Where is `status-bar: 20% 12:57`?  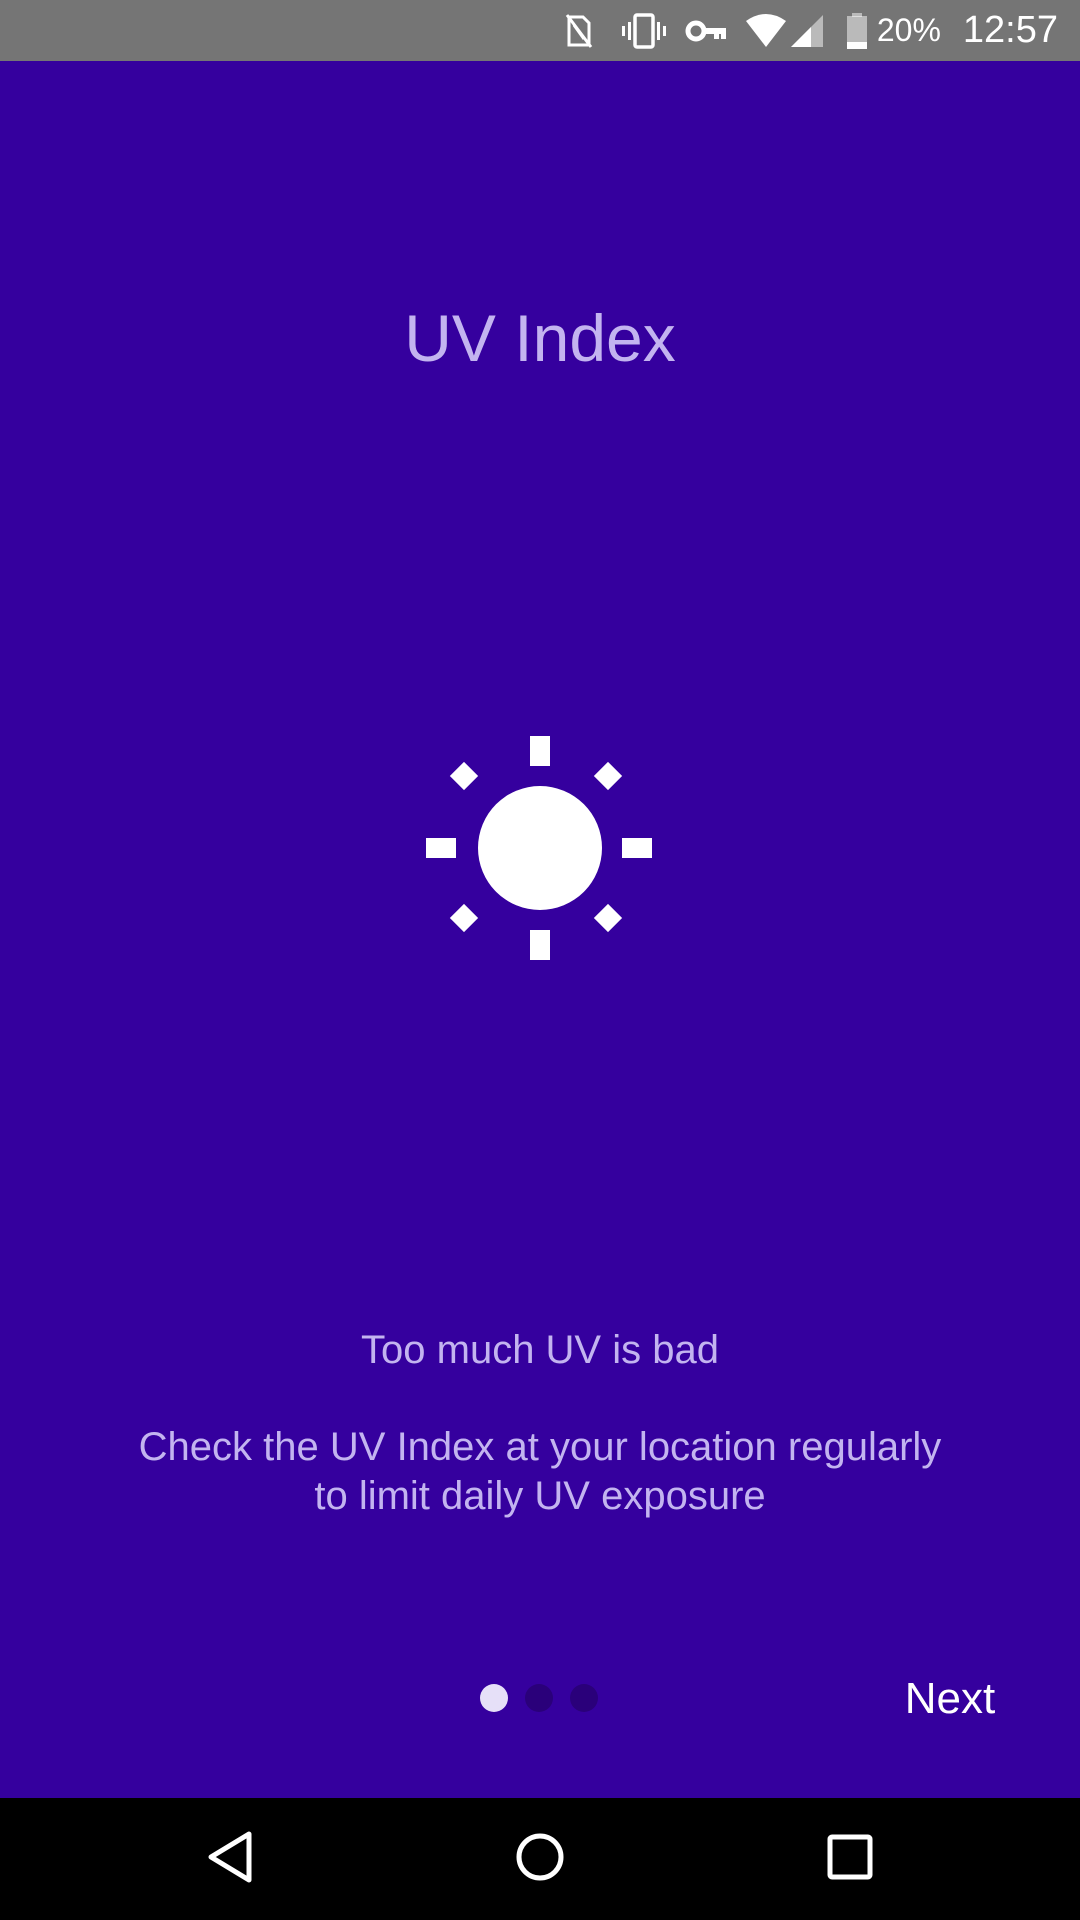 status-bar: 20% 12:57 is located at coordinates (540, 30).